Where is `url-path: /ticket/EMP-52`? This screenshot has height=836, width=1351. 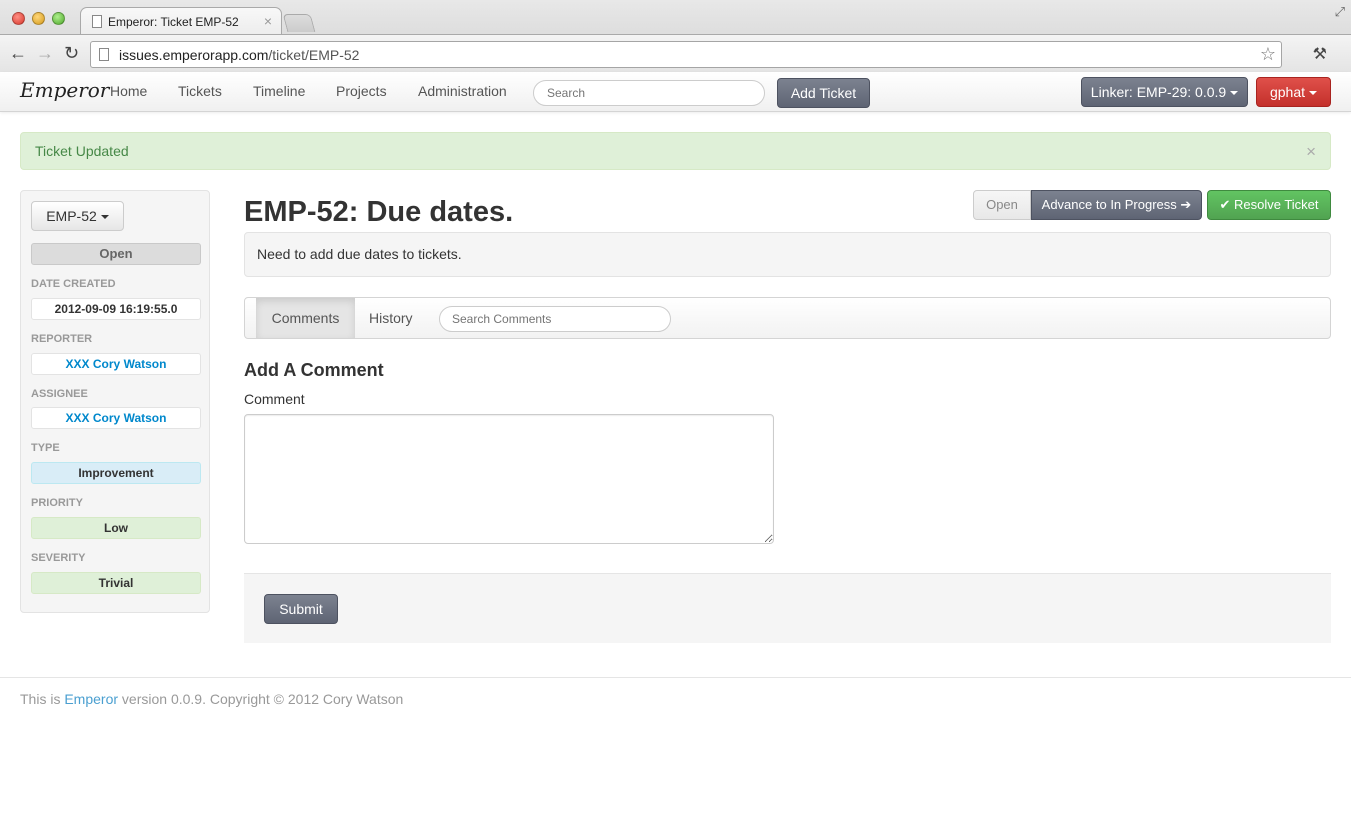 url-path: /ticket/EMP-52 is located at coordinates (314, 55).